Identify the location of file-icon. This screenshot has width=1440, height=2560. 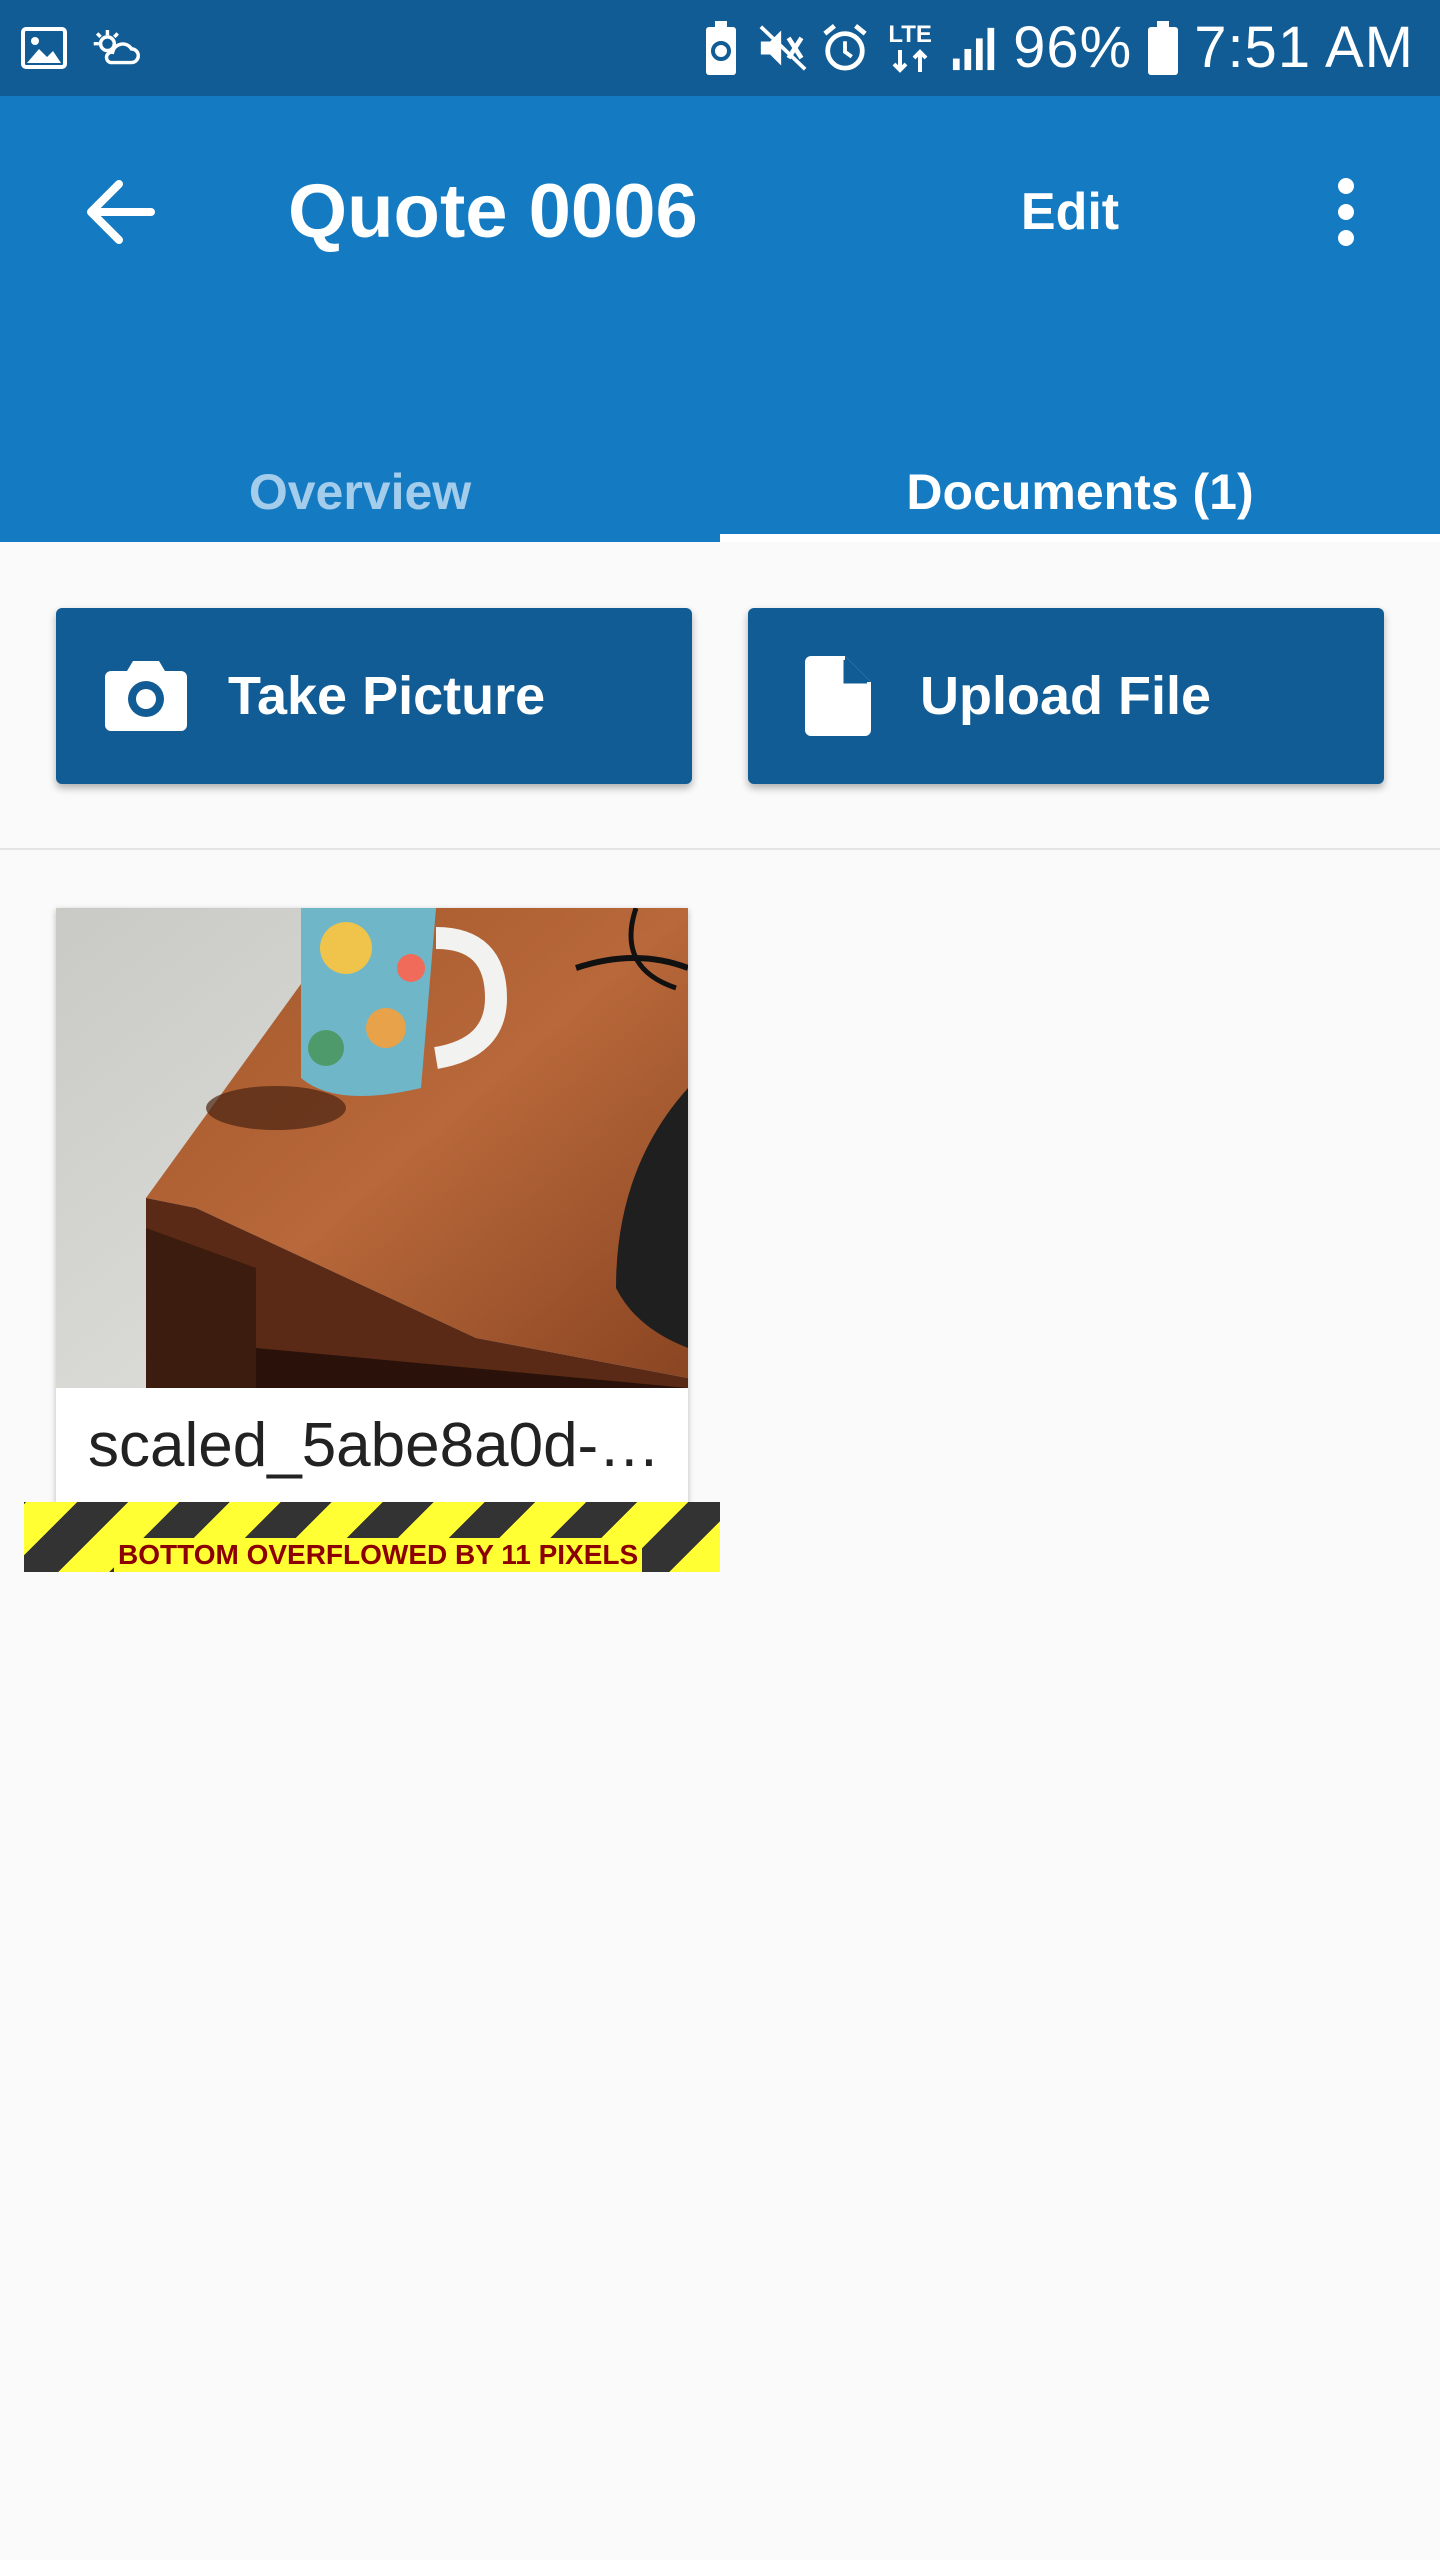
(838, 696).